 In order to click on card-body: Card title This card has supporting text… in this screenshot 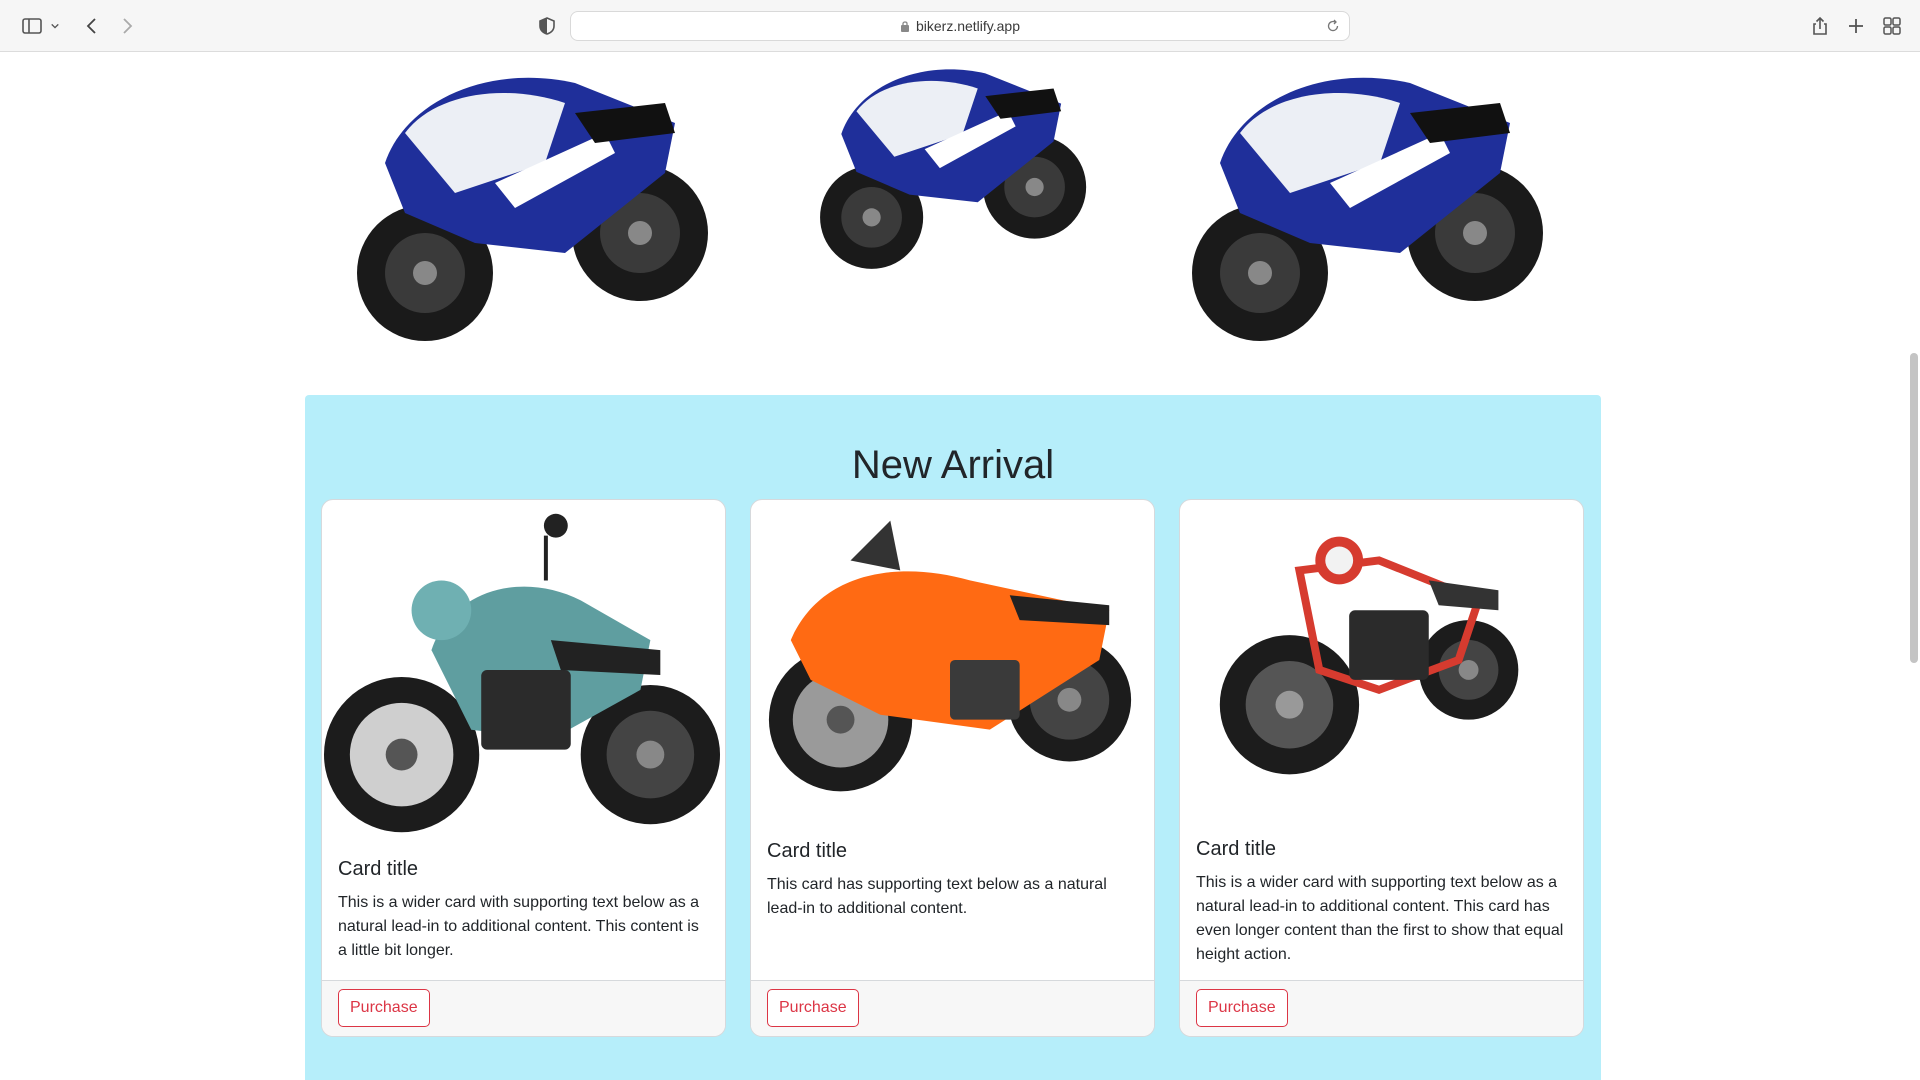, I will do `click(952, 880)`.